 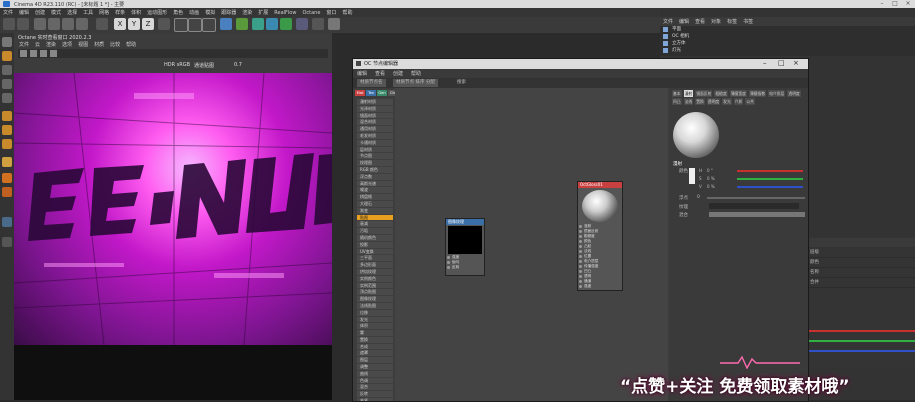 What do you see at coordinates (375, 136) in the screenshot?
I see `node-type-item: 毛发材质` at bounding box center [375, 136].